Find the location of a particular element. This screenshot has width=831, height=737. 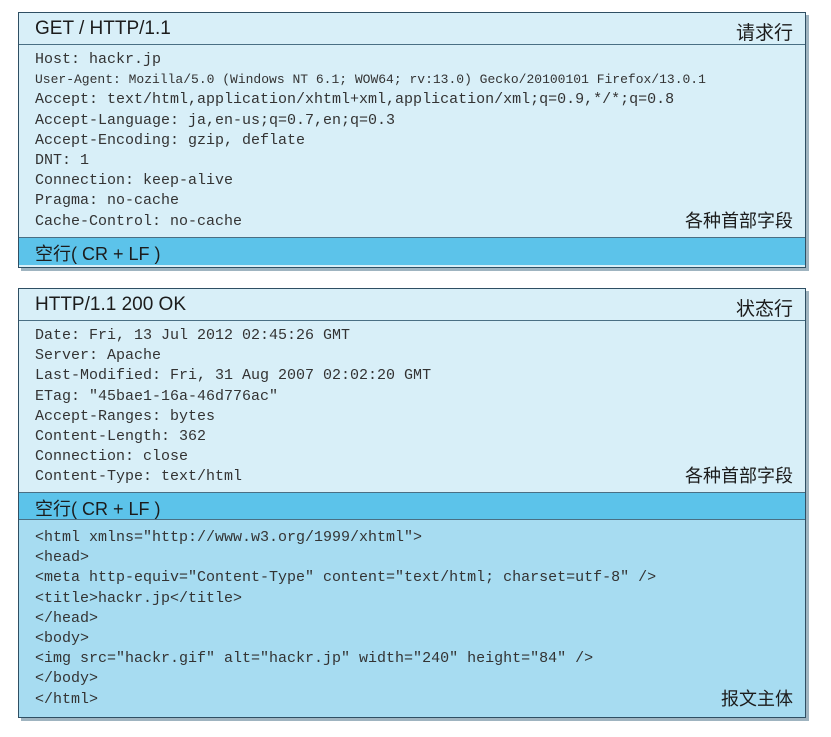

request-blank-line: 空行( CR + LF ) is located at coordinates (412, 251).